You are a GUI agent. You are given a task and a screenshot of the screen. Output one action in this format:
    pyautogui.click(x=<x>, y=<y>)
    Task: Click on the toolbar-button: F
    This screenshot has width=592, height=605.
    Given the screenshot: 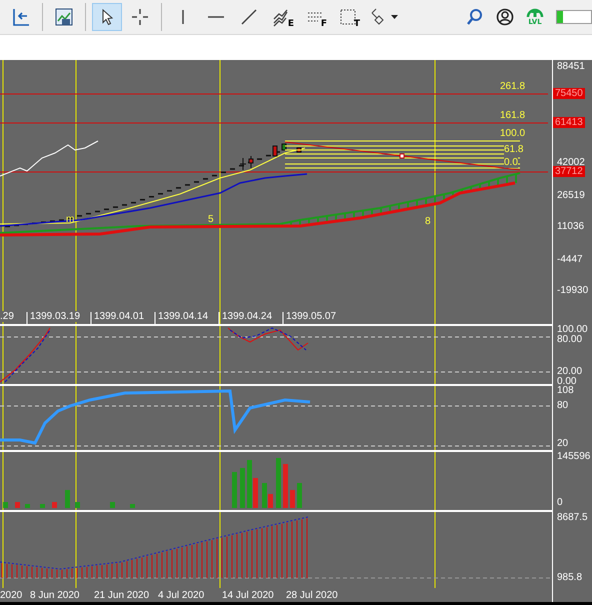 What is the action you would take?
    pyautogui.click(x=315, y=16)
    